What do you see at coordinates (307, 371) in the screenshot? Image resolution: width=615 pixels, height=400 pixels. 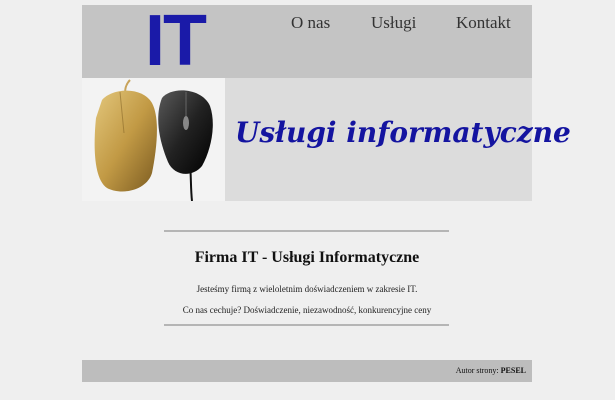 I see `footer: Autor strony: PESEL` at bounding box center [307, 371].